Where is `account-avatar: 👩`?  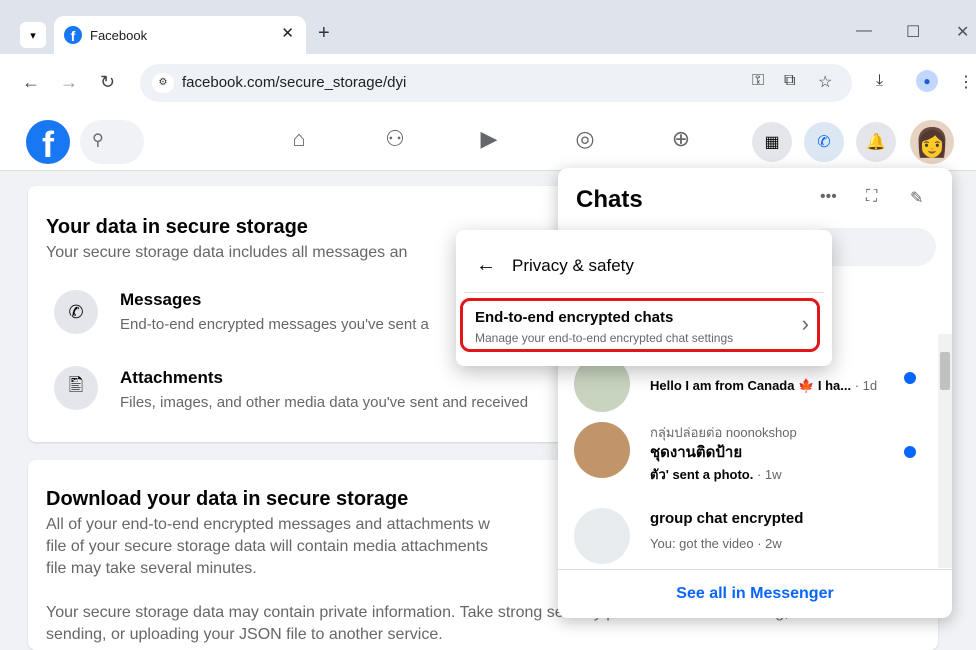 account-avatar: 👩 is located at coordinates (932, 142).